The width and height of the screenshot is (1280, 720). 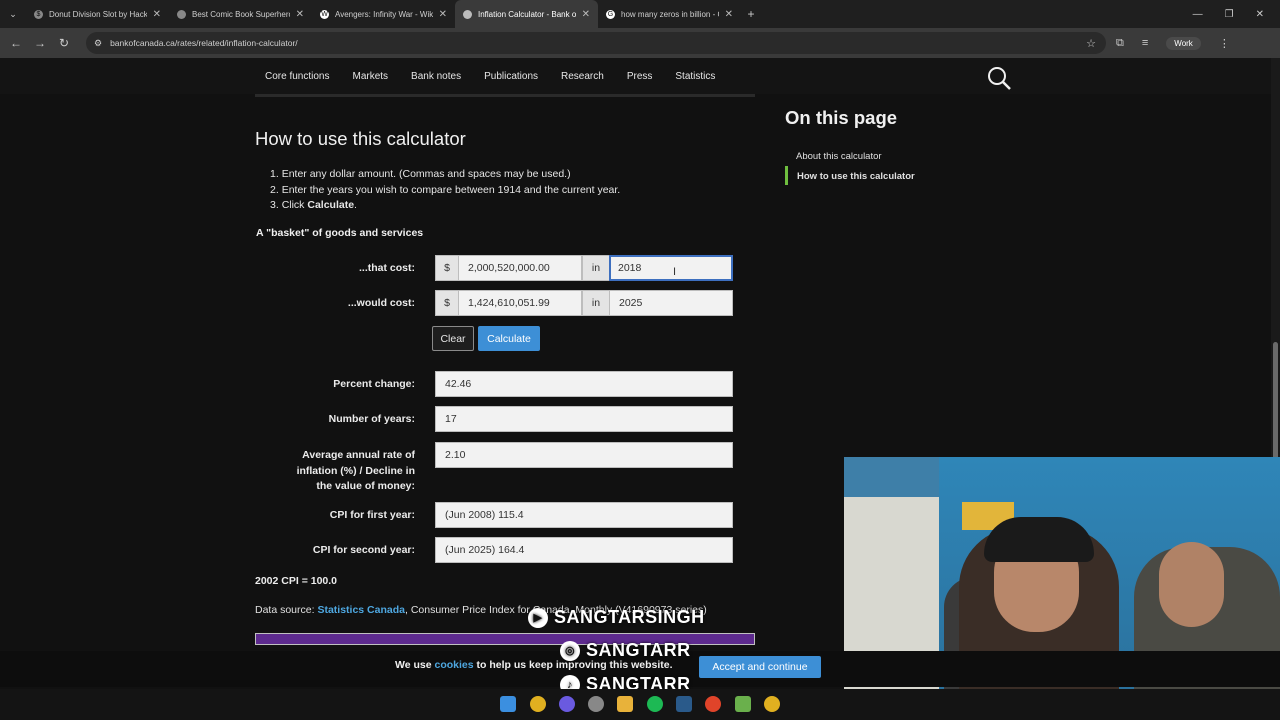 I want to click on statistics-canada-link: Statistics Canada, so click(x=361, y=610).